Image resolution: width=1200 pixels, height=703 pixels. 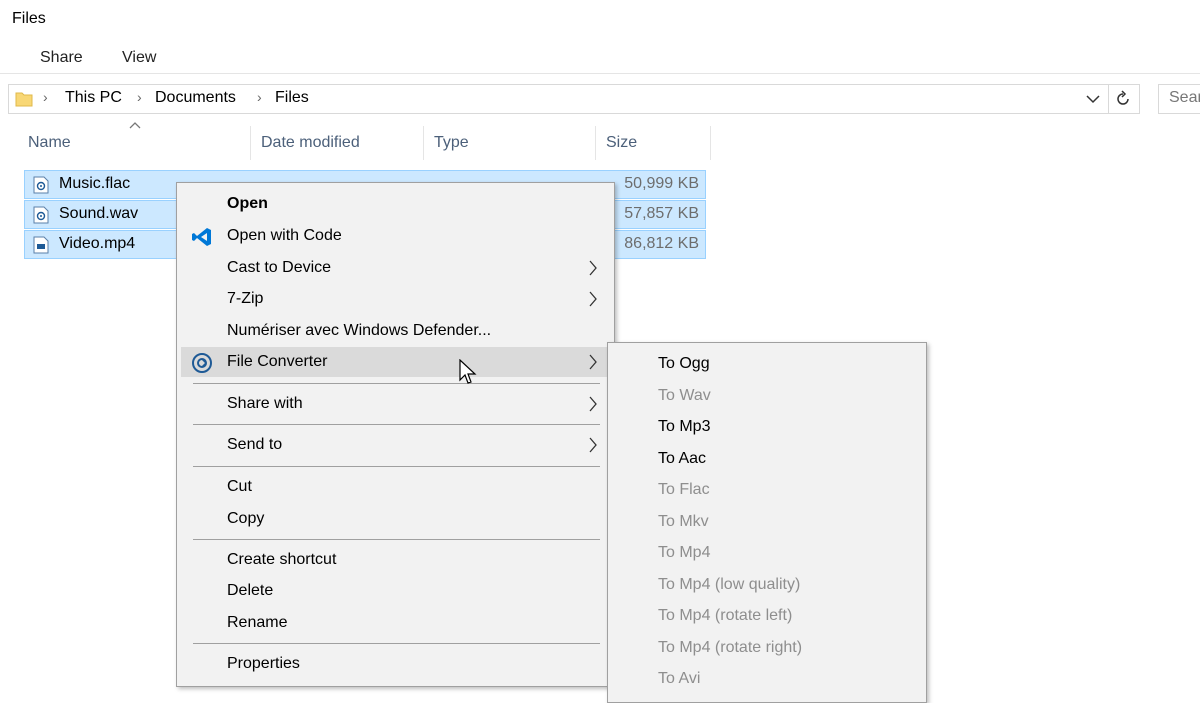 What do you see at coordinates (395, 268) in the screenshot?
I see `menu-item-cast-to-device: Cast to Device` at bounding box center [395, 268].